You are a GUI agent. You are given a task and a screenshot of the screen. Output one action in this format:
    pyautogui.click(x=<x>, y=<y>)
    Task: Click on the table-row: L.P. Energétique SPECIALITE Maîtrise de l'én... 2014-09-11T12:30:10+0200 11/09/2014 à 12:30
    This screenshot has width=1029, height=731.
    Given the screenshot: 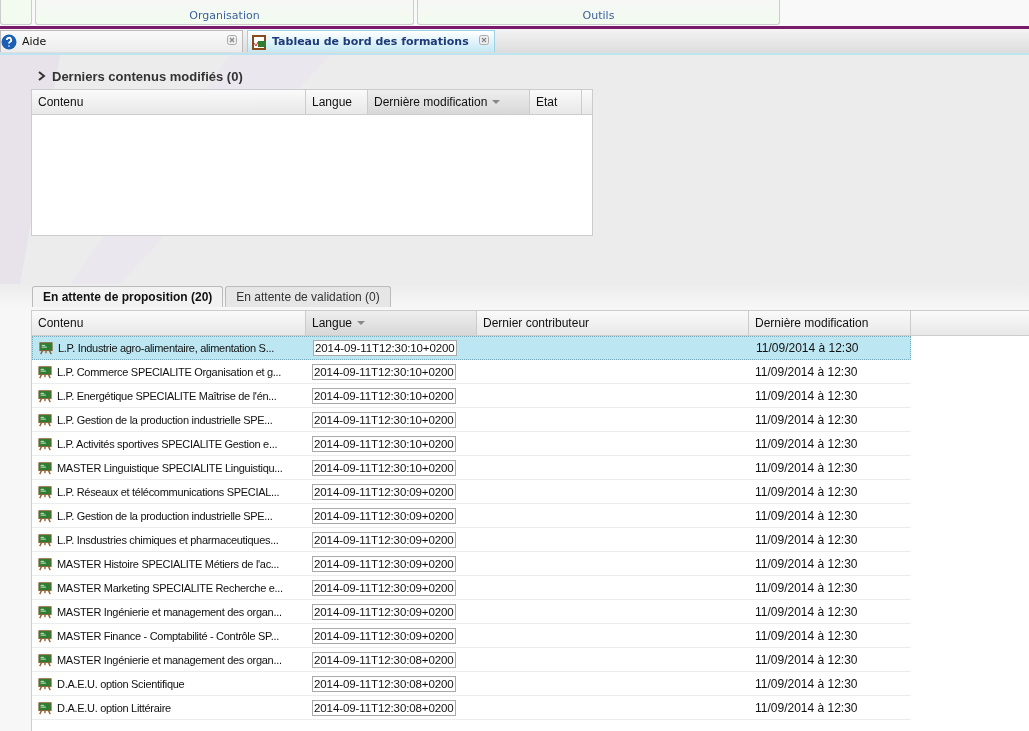 What is the action you would take?
    pyautogui.click(x=471, y=396)
    